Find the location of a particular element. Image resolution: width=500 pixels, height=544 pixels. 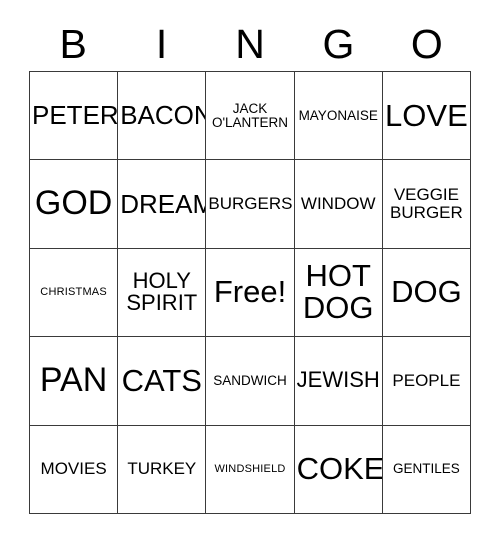

header-letter-n: N is located at coordinates (250, 44).